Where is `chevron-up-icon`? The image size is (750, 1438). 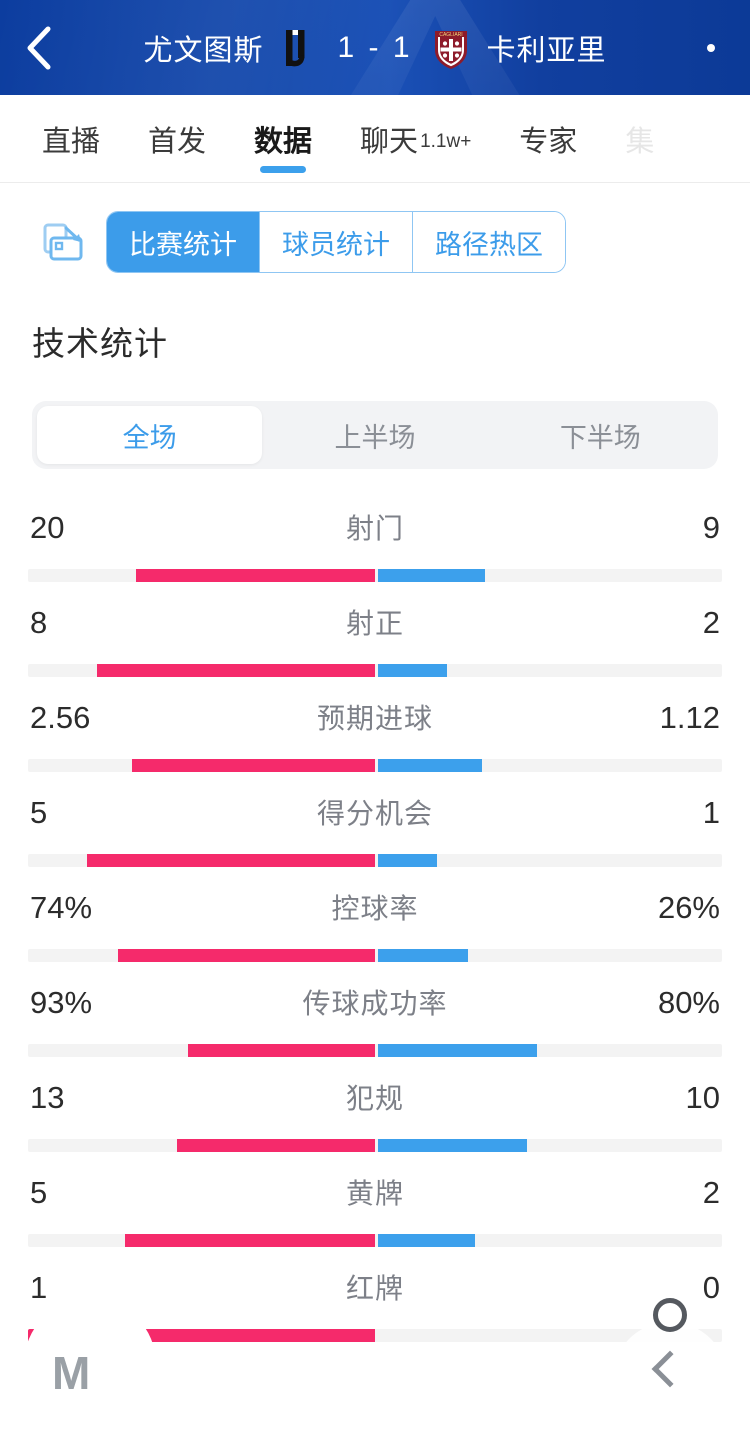 chevron-up-icon is located at coordinates (670, 1369).